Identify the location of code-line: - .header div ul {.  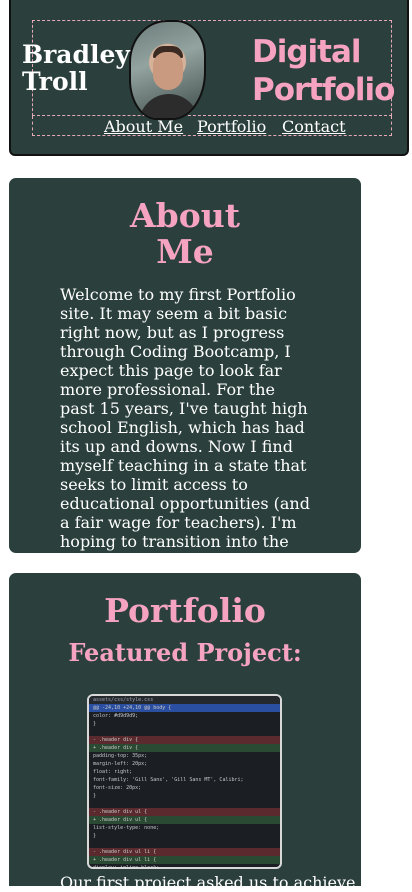
(184, 812).